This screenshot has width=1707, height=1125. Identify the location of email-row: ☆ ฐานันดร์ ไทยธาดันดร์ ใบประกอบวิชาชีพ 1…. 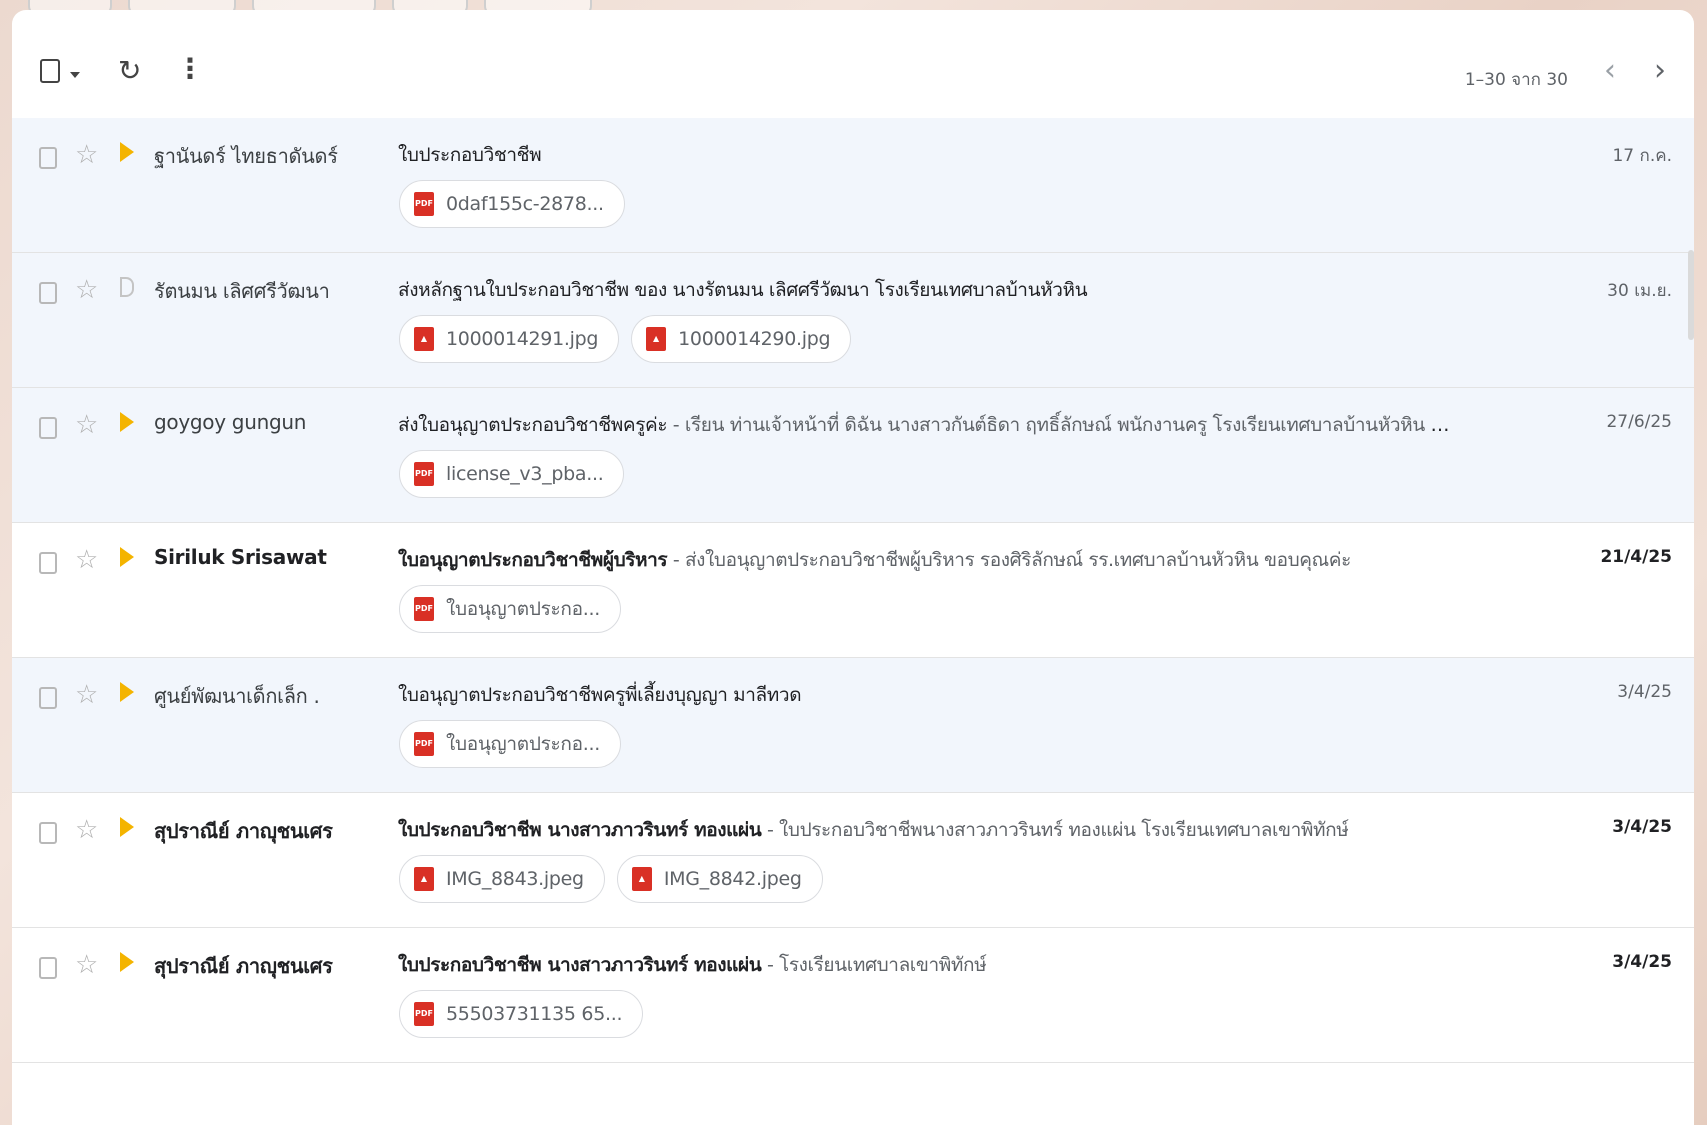
(853, 185).